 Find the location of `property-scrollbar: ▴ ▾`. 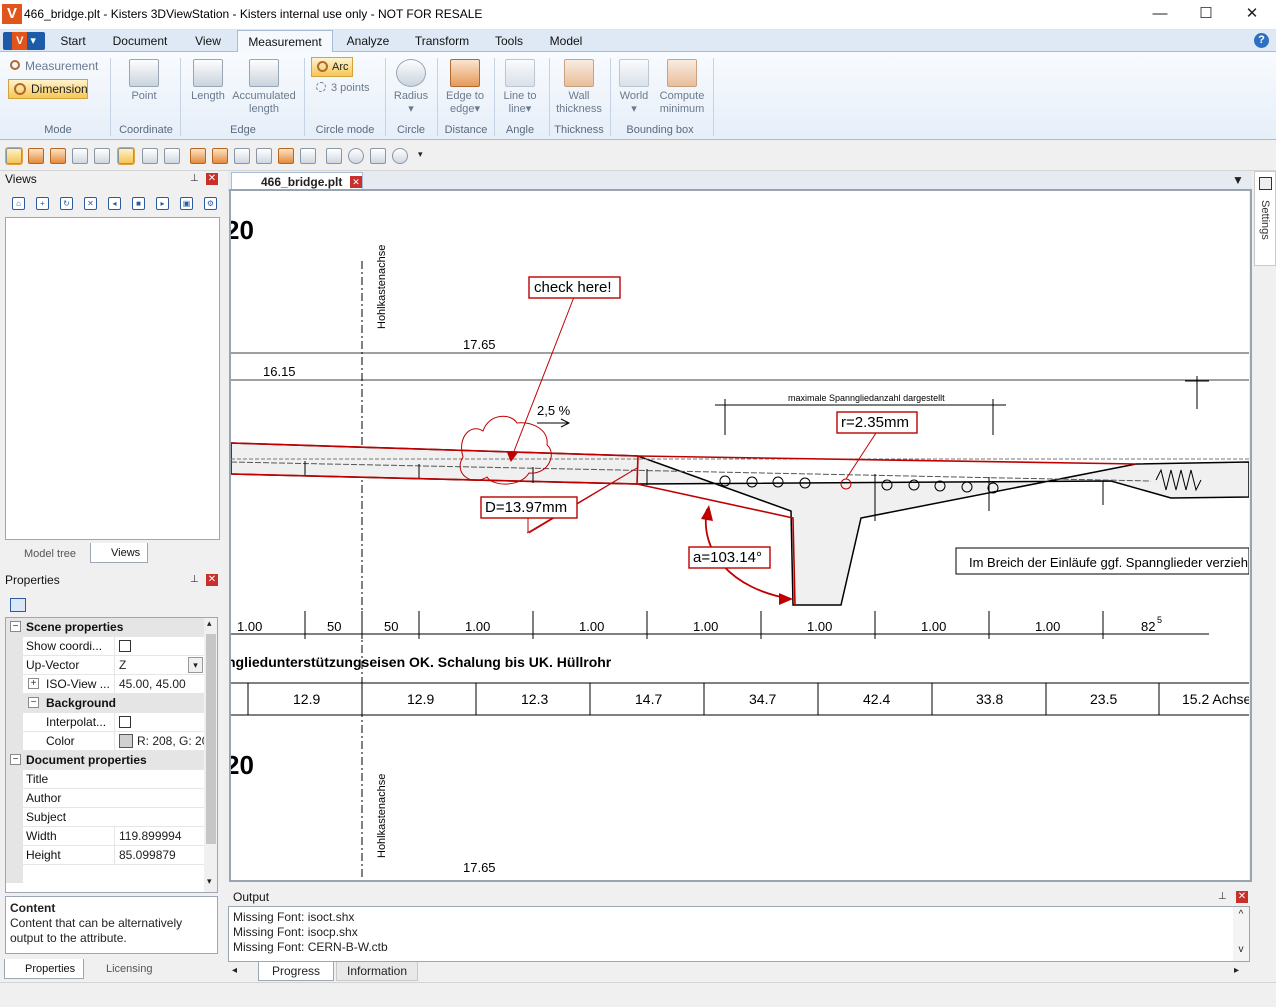

property-scrollbar: ▴ ▾ is located at coordinates (210, 755).